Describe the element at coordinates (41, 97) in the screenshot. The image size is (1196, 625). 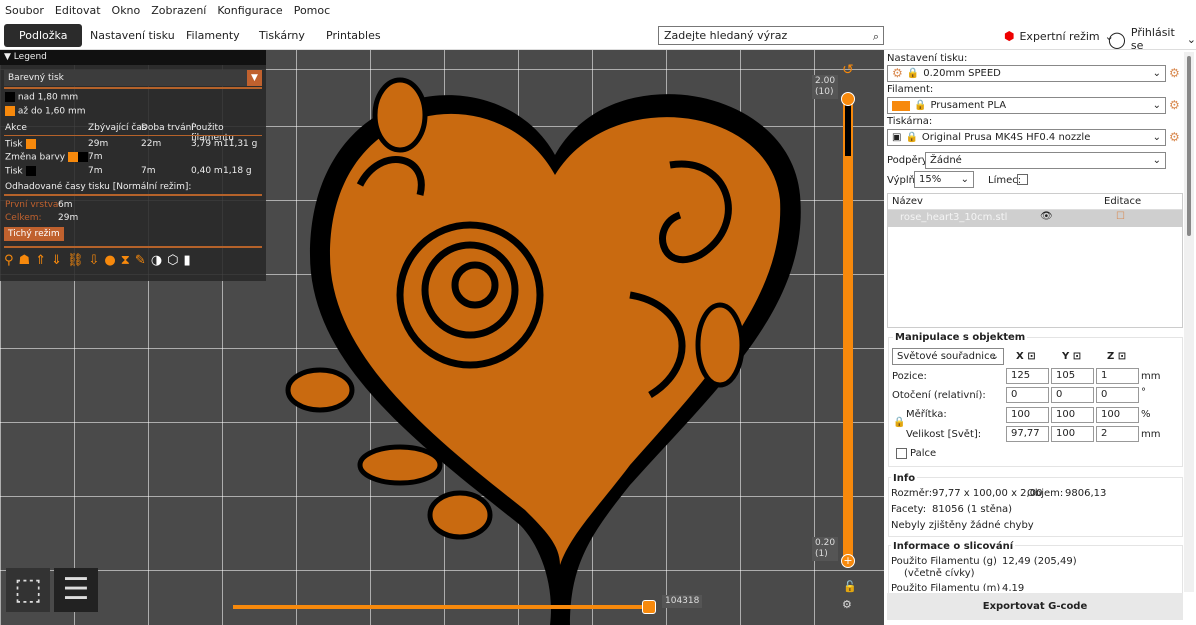
I see `range-item: nad 1,80 mm` at that location.